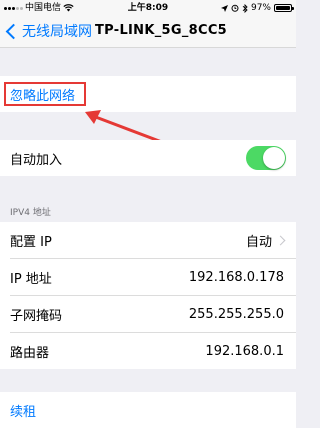 Image resolution: width=320 pixels, height=428 pixels. I want to click on ip-address-label: IP 地址, so click(31, 279).